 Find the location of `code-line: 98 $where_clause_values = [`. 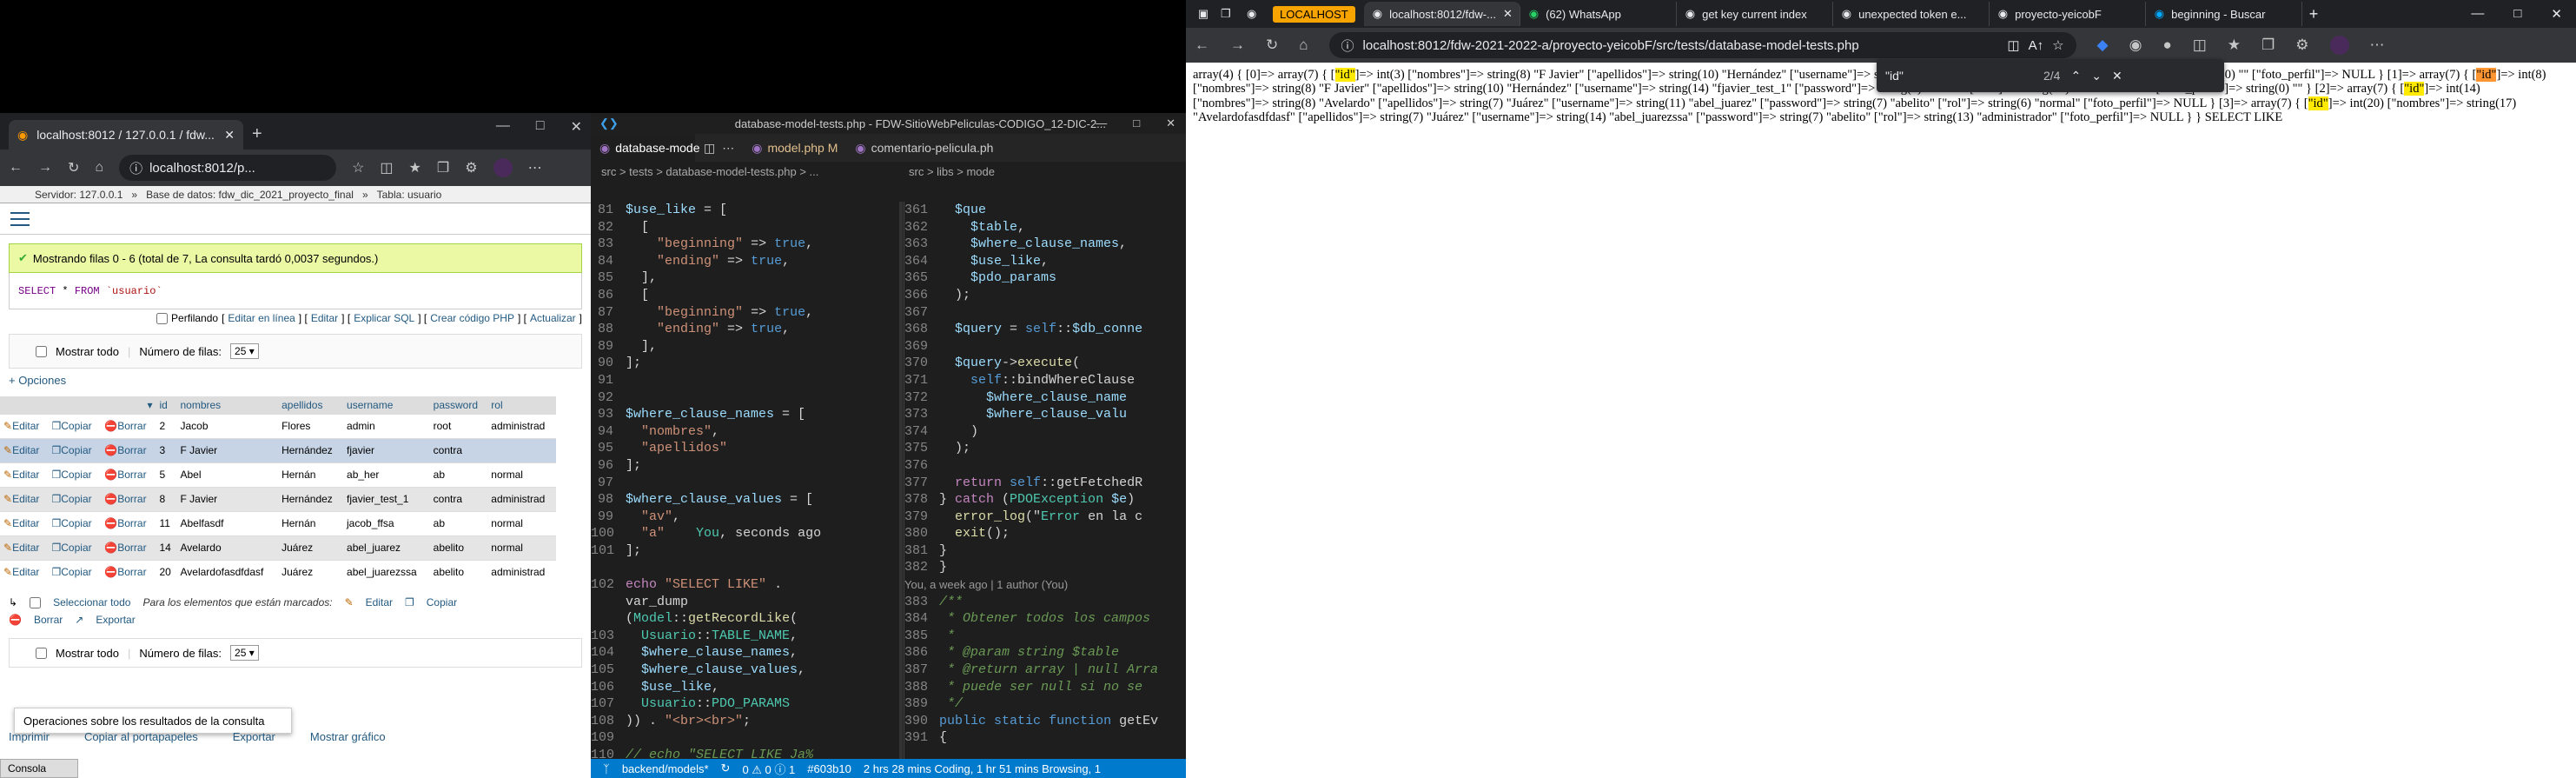

code-line: 98 $where_clause_values = [ is located at coordinates (747, 500).